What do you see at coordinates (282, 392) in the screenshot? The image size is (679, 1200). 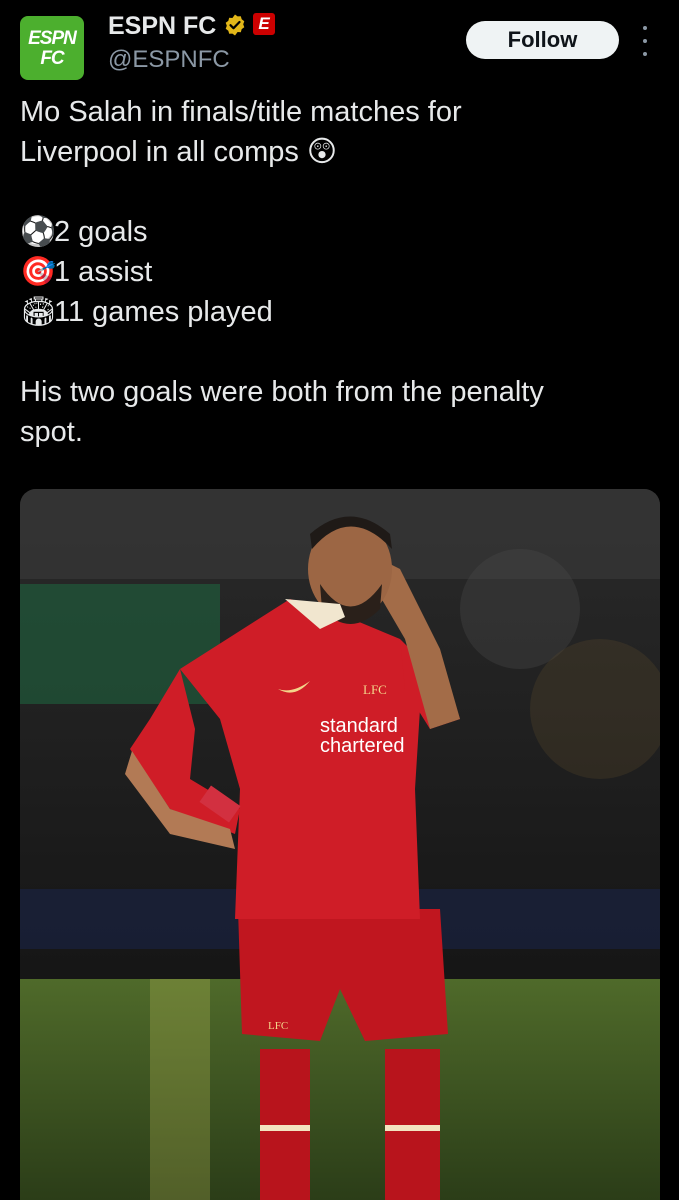 I see `tweet-line: His two goals were both from the penalty` at bounding box center [282, 392].